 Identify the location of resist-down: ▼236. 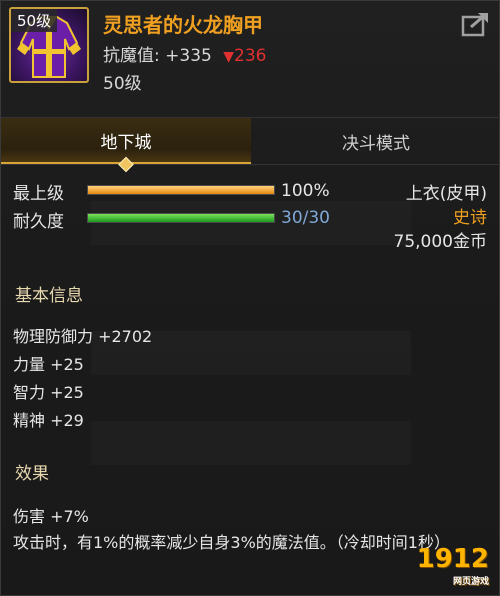
(244, 56).